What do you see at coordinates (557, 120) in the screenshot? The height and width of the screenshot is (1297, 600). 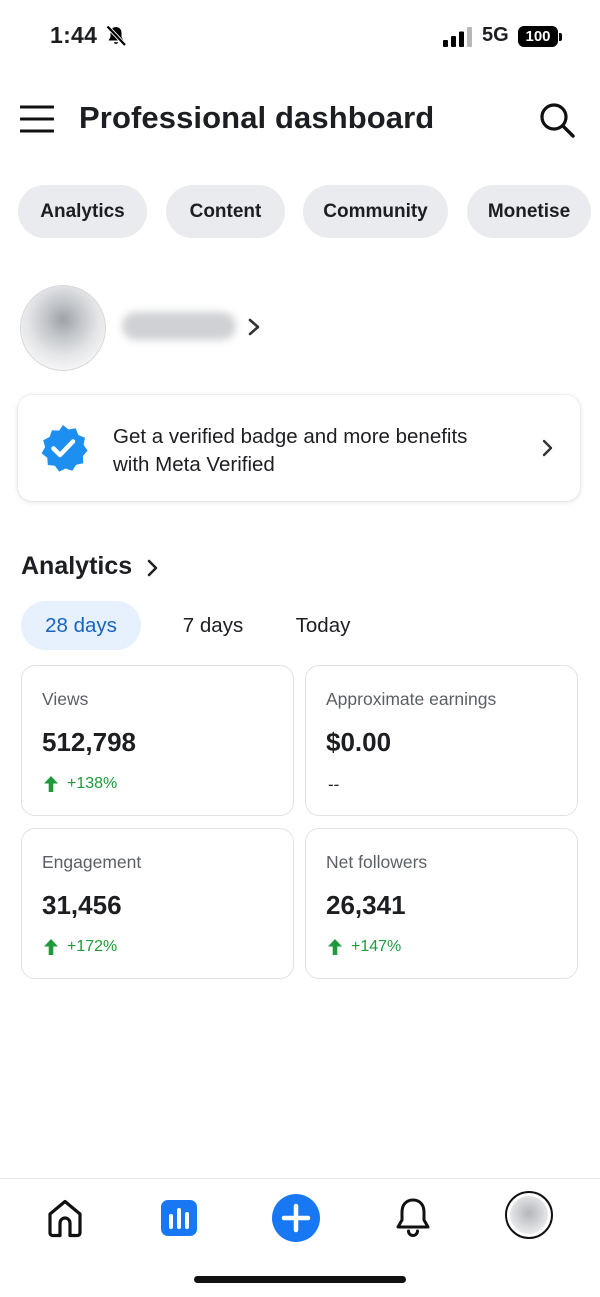 I see `search-icon` at bounding box center [557, 120].